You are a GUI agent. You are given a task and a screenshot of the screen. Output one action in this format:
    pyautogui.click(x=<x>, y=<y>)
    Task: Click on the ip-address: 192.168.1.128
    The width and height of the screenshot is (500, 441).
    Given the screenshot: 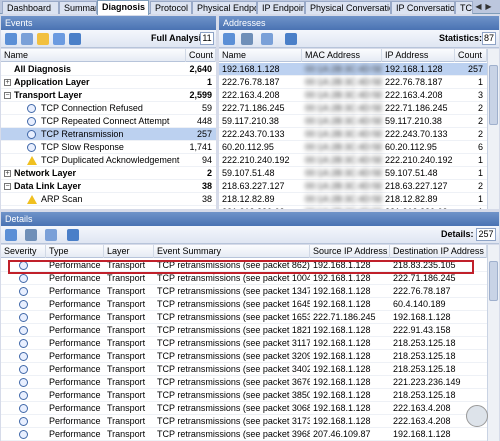 What is the action you would take?
    pyautogui.click(x=414, y=69)
    